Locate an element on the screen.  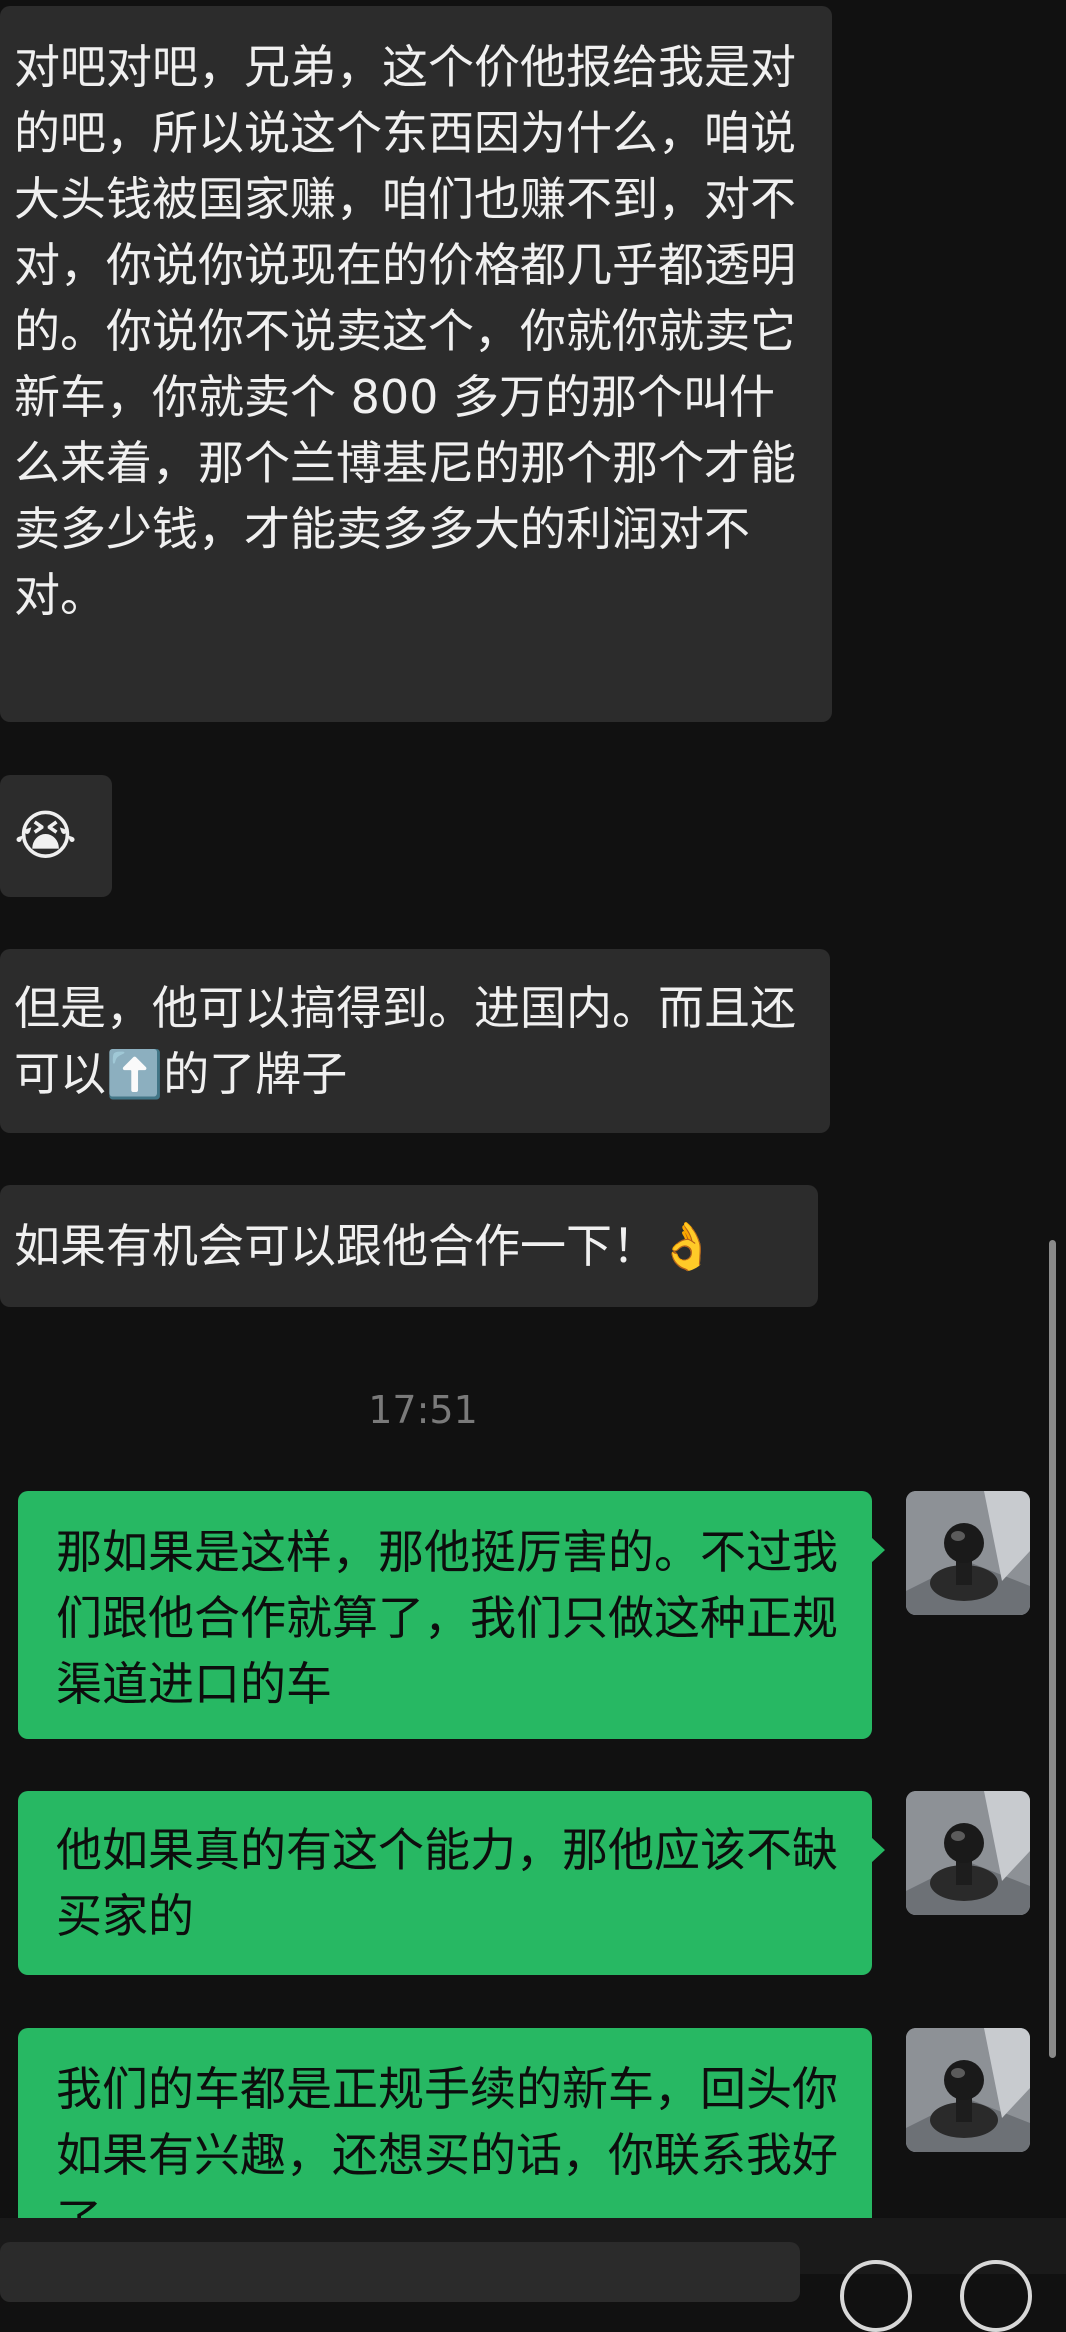
message-bubble-received: 😭 is located at coordinates (56, 836).